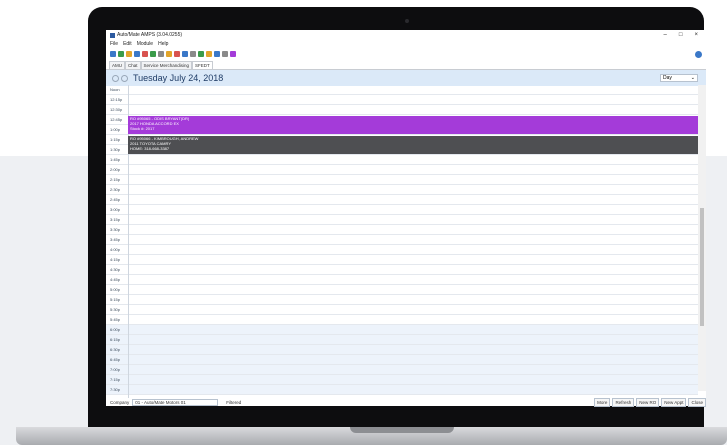  I want to click on tools-icon, so click(201, 54).